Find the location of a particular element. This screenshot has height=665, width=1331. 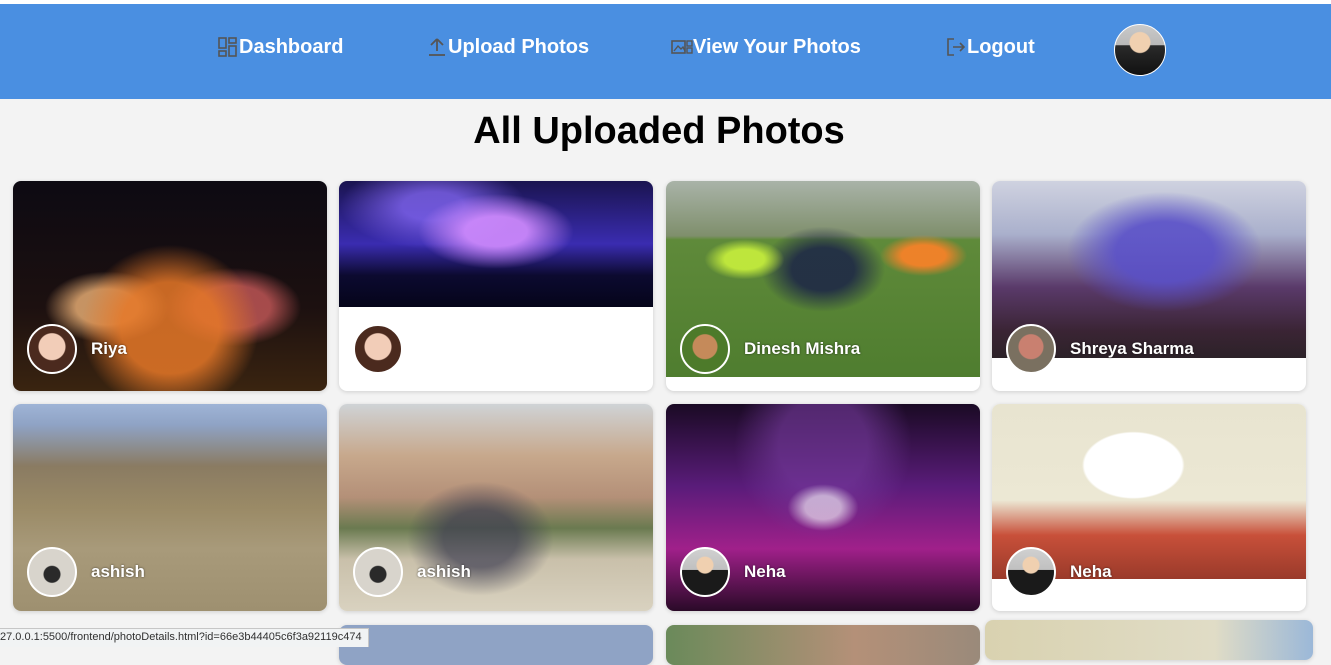

top-navbar: Dashboard Upload Photos View Your Photos is located at coordinates (665, 51).